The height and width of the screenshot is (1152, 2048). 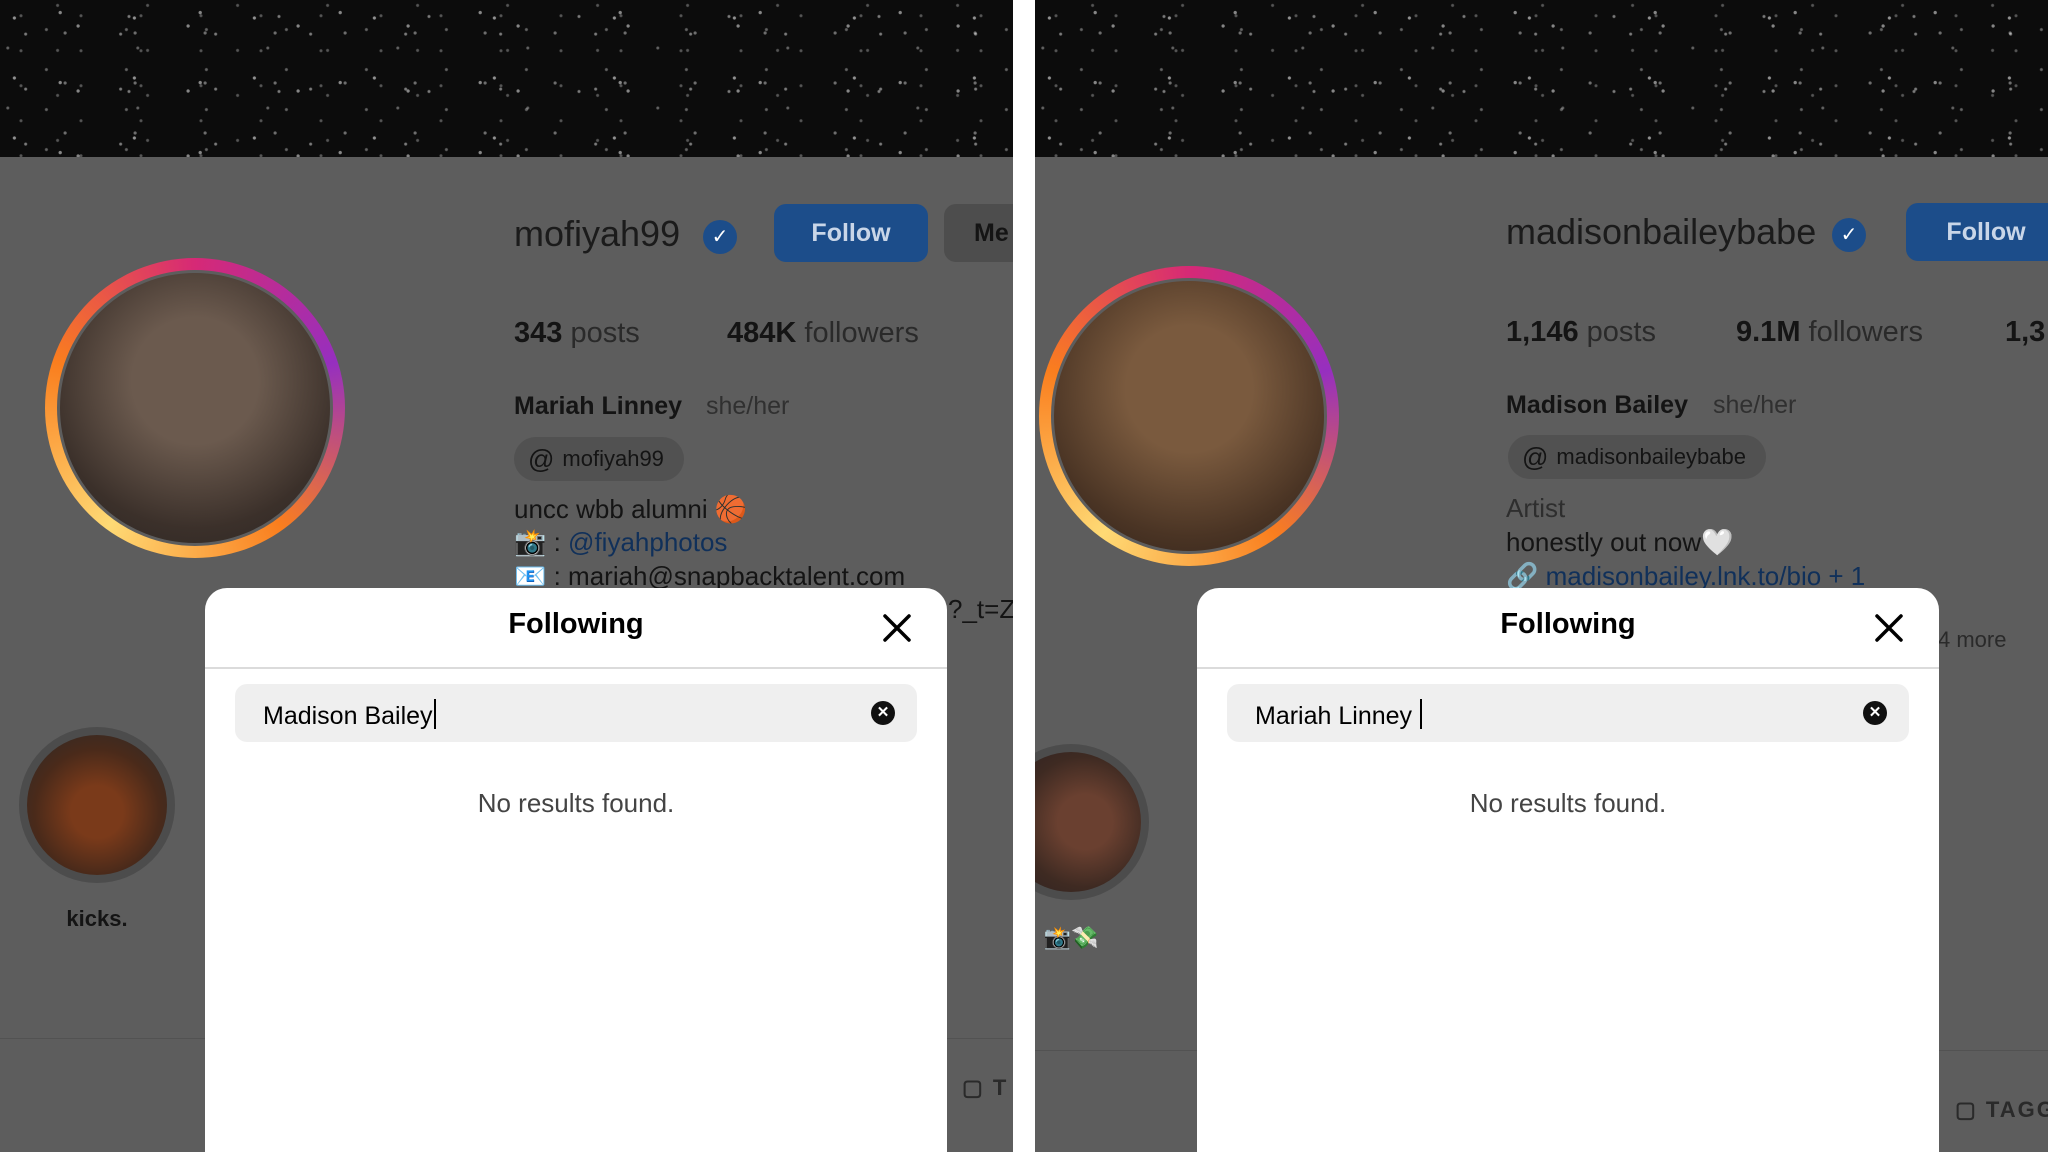 What do you see at coordinates (1568, 713) in the screenshot?
I see `following-search-input: Mariah Linney ✕` at bounding box center [1568, 713].